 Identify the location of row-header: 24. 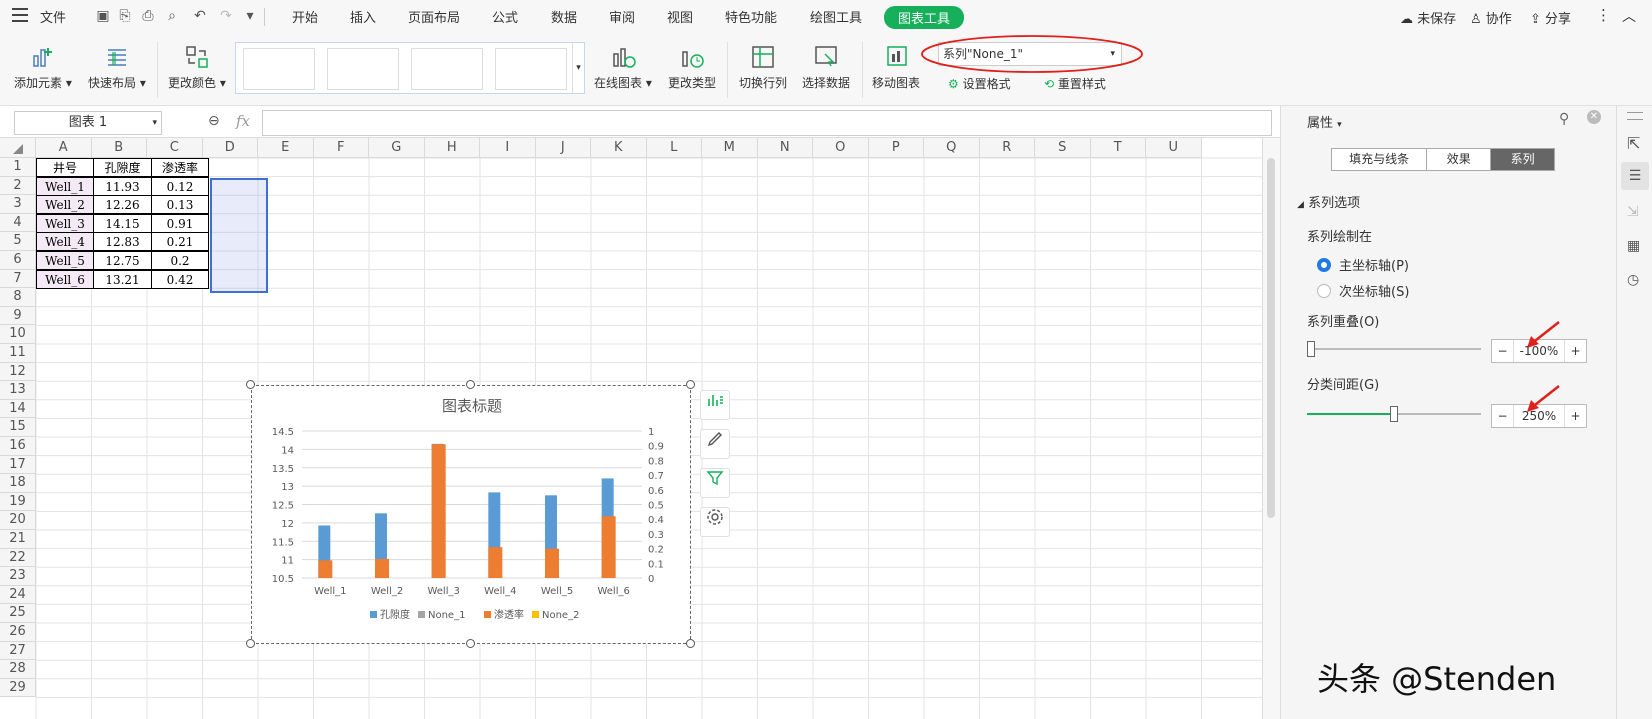
(18, 595).